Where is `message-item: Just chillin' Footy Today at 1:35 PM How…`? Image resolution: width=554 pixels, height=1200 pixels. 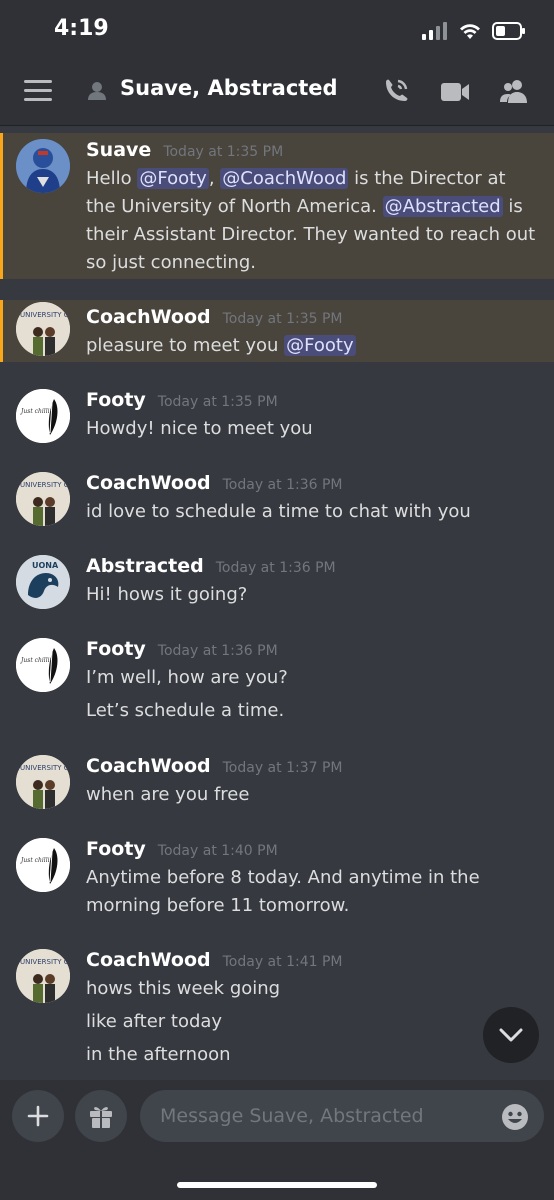
message-item: Just chillin' Footy Today at 1:35 PM How… is located at coordinates (277, 418).